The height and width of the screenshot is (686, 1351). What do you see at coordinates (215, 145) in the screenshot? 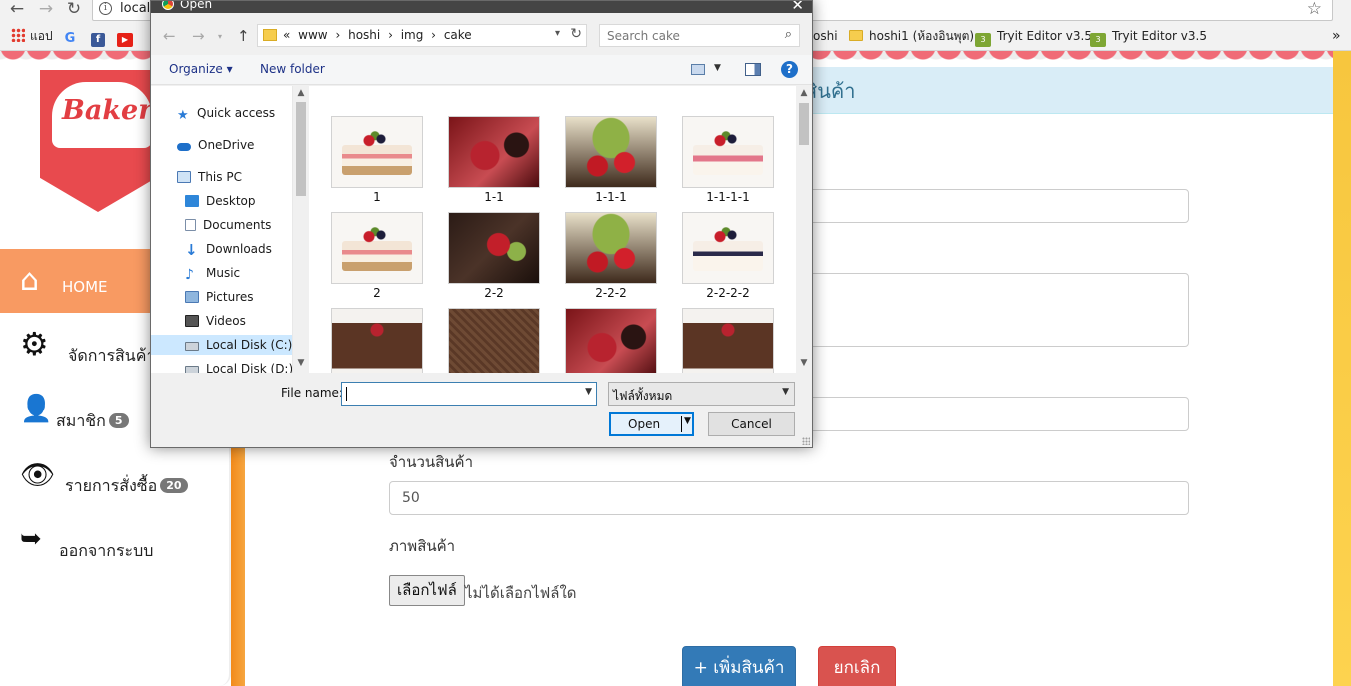
I see `nav-onedrive: OneDrive` at bounding box center [215, 145].